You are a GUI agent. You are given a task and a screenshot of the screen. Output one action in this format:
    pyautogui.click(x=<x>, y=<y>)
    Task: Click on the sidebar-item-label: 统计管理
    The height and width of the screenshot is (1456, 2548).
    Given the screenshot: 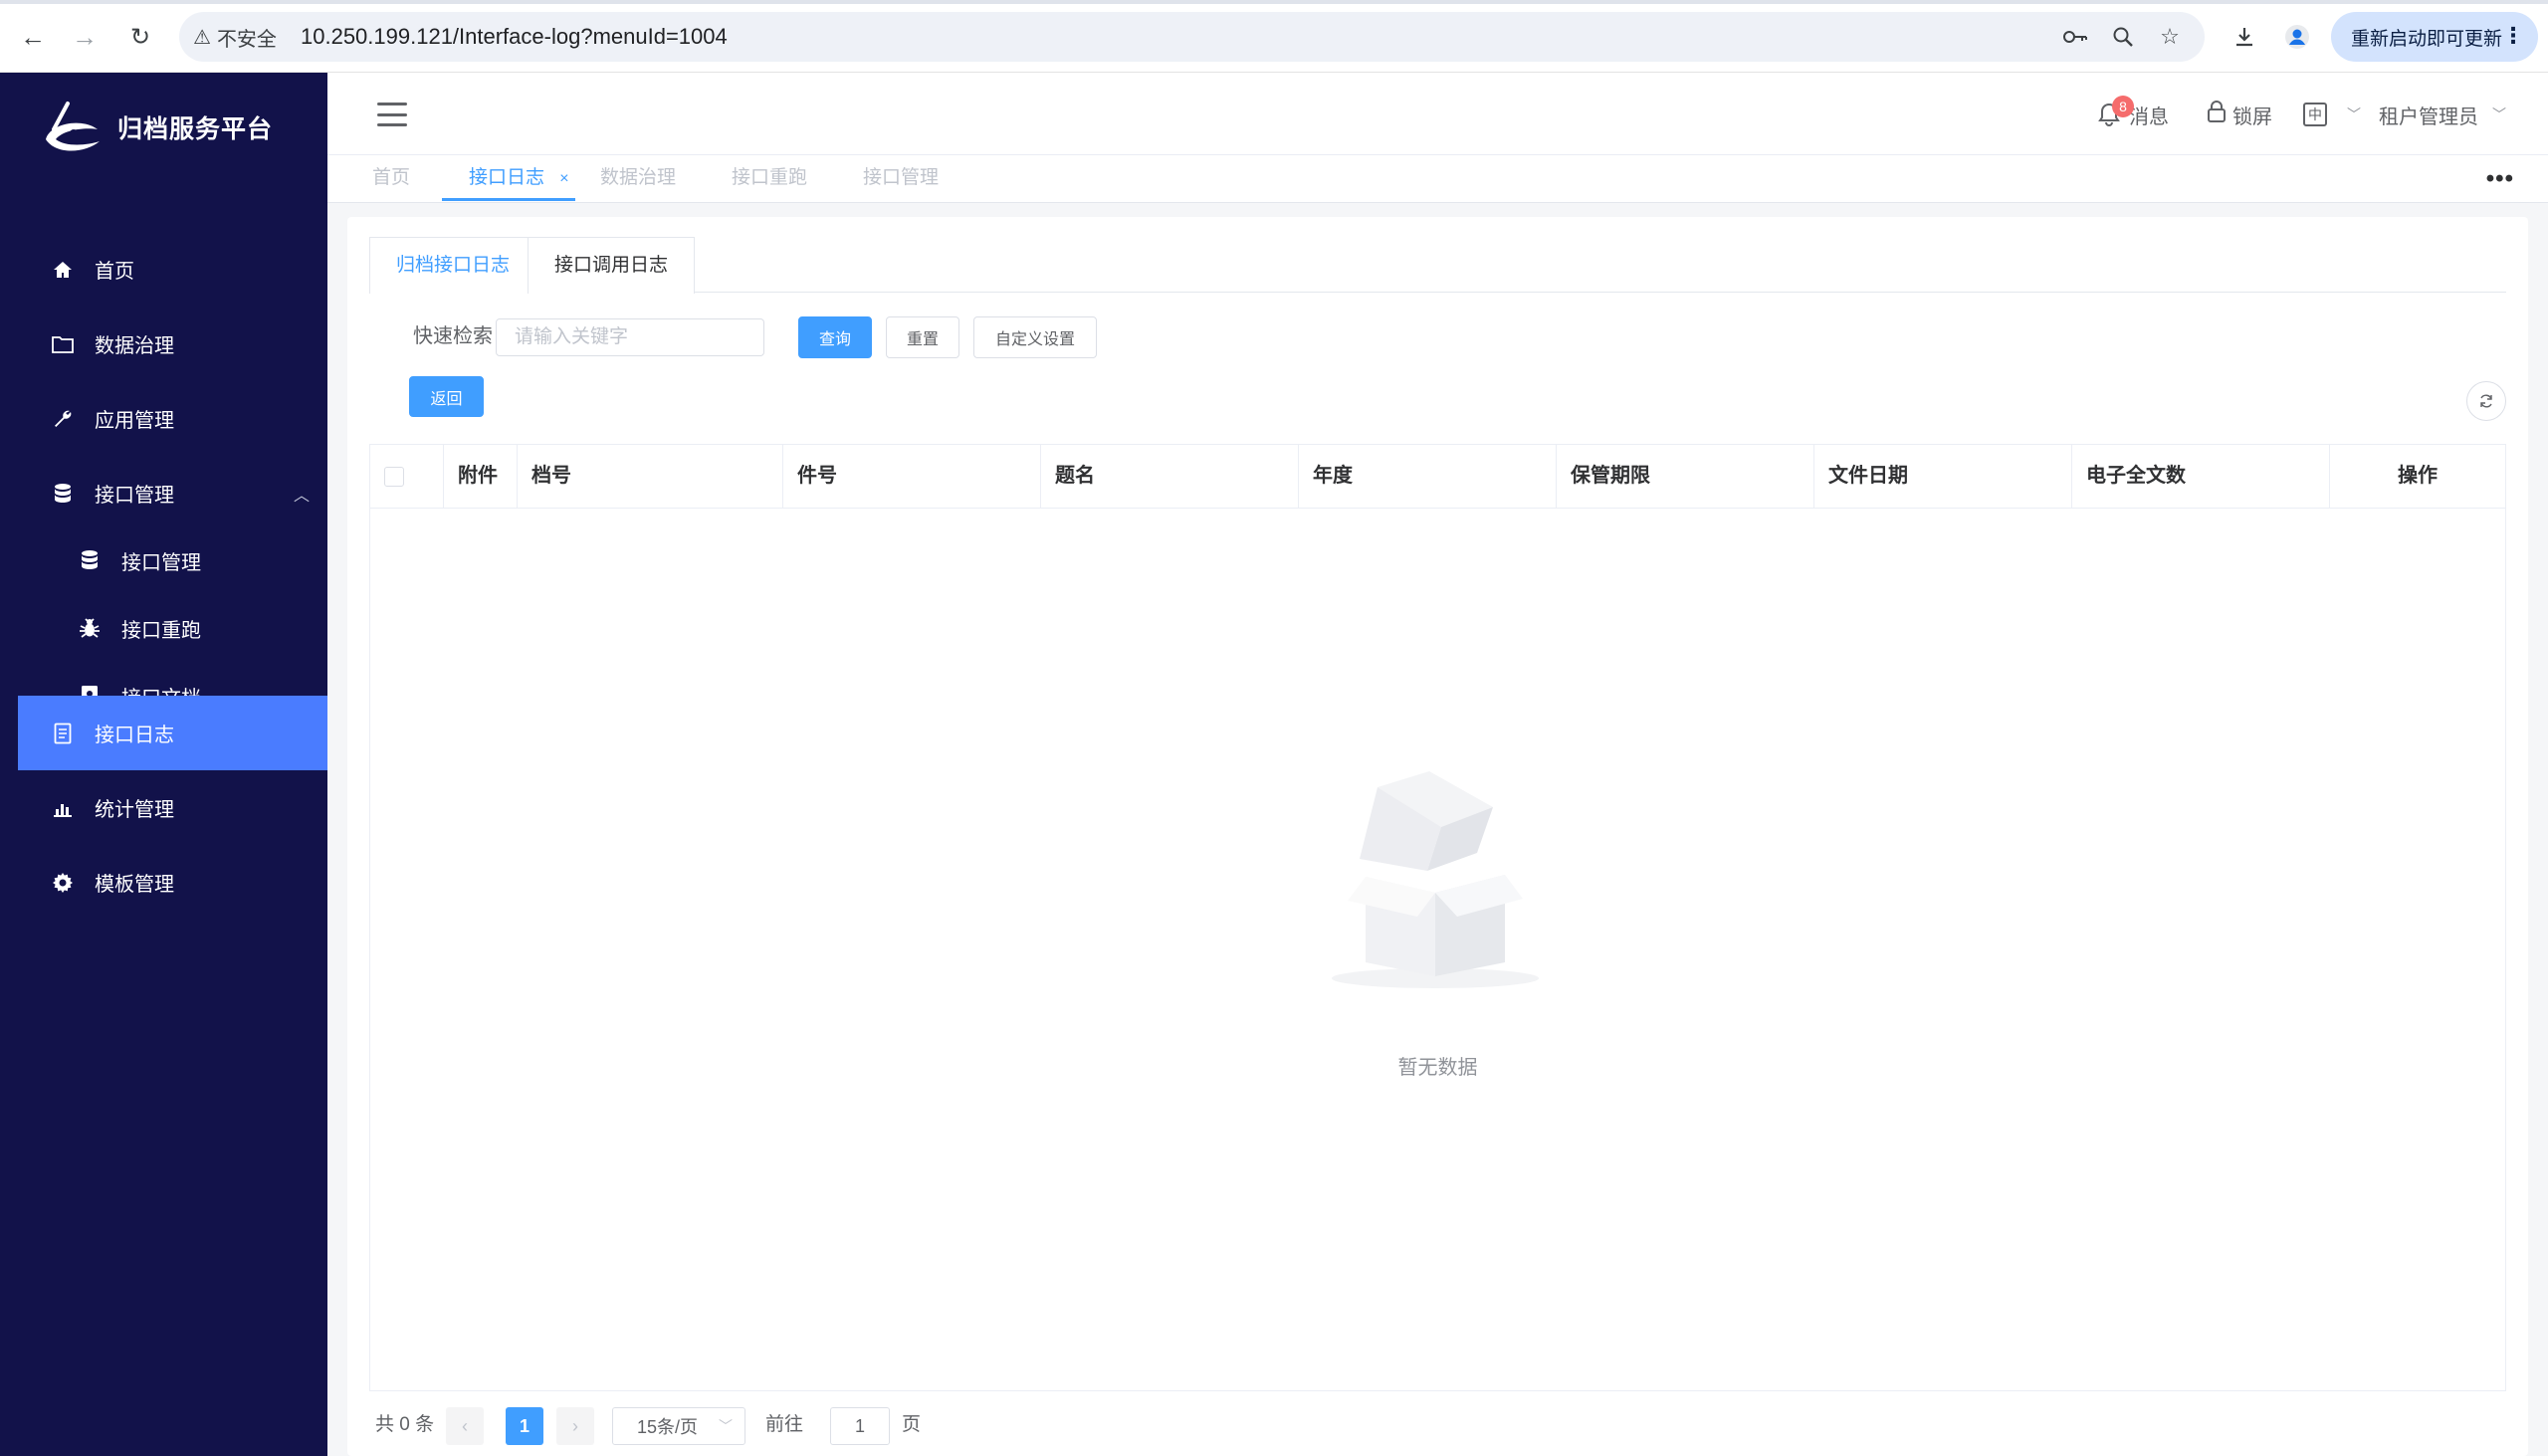 What is the action you would take?
    pyautogui.click(x=134, y=810)
    